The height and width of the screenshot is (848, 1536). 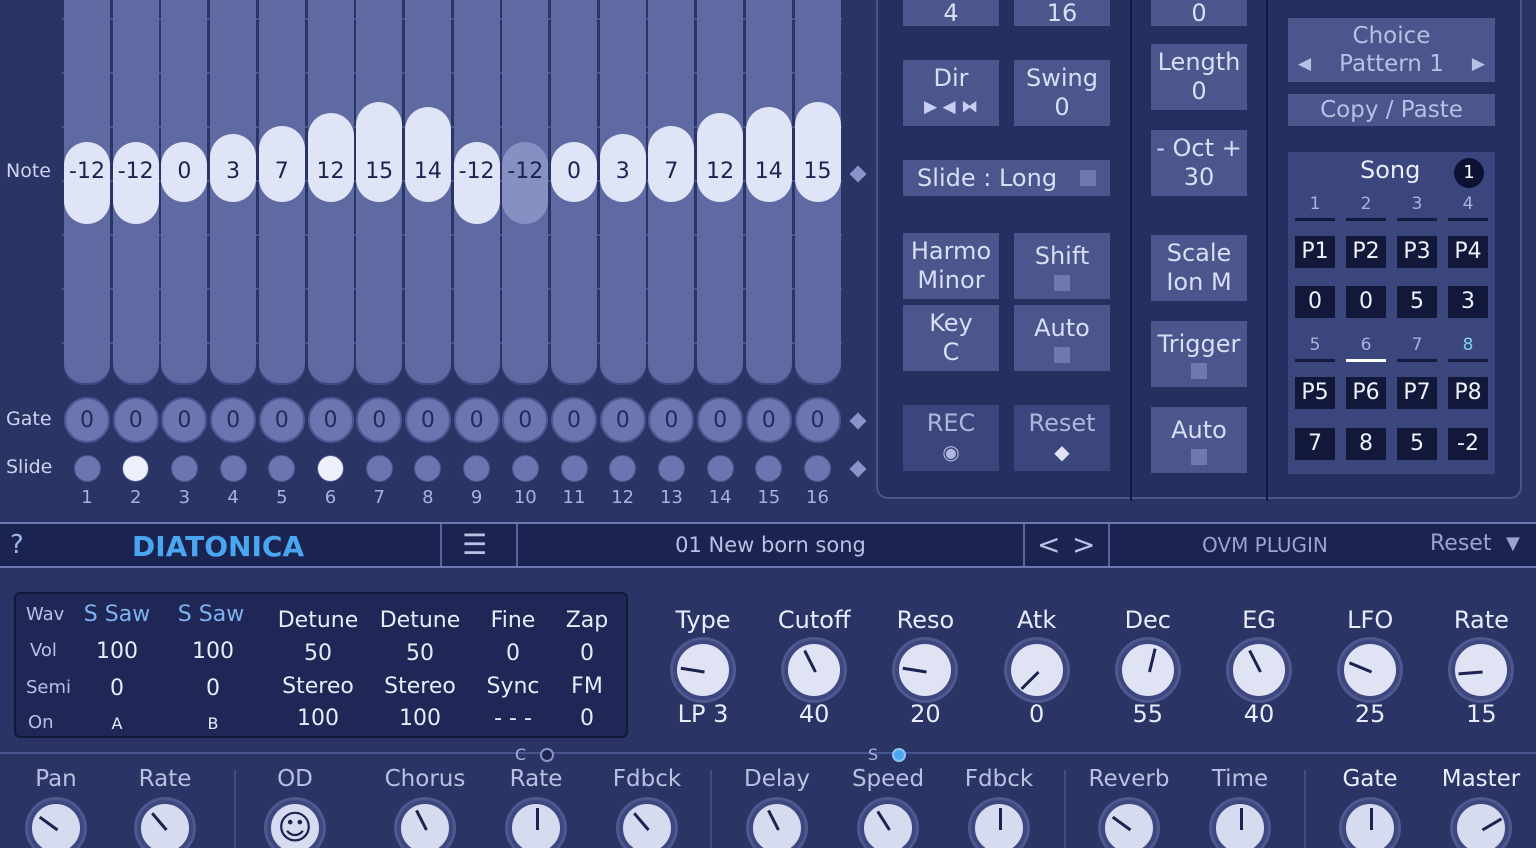 What do you see at coordinates (770, 545) in the screenshot?
I see `preset-name: 01 New born song` at bounding box center [770, 545].